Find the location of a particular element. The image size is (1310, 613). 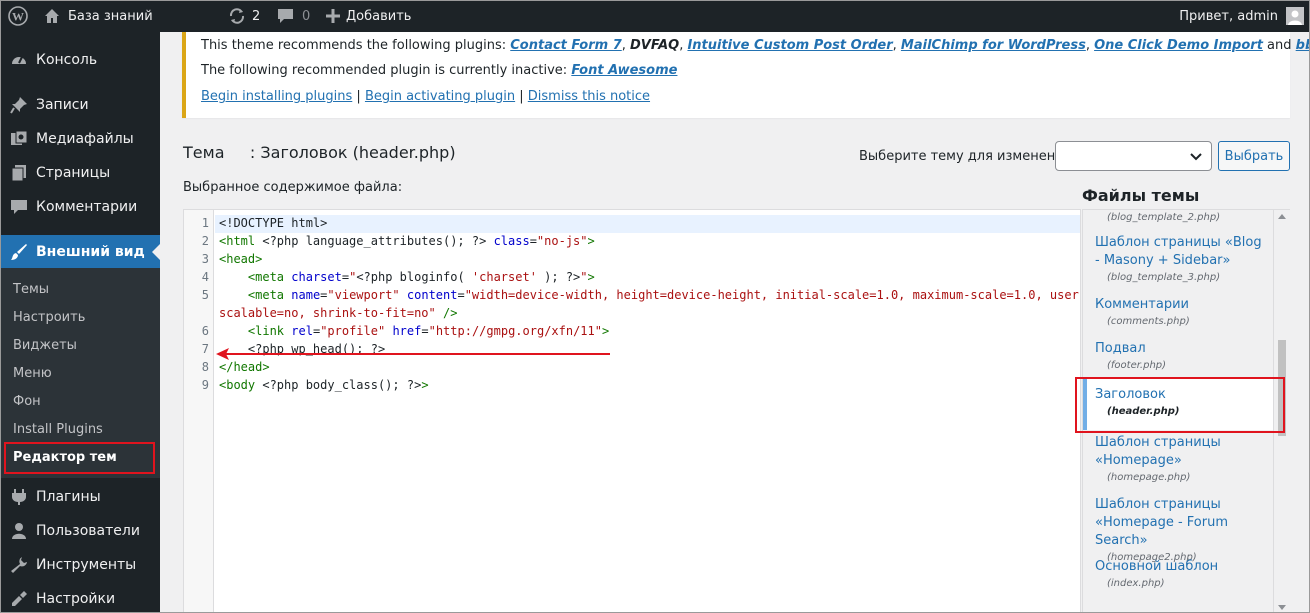

menu-item-plugins: Плагины is located at coordinates (80, 497).